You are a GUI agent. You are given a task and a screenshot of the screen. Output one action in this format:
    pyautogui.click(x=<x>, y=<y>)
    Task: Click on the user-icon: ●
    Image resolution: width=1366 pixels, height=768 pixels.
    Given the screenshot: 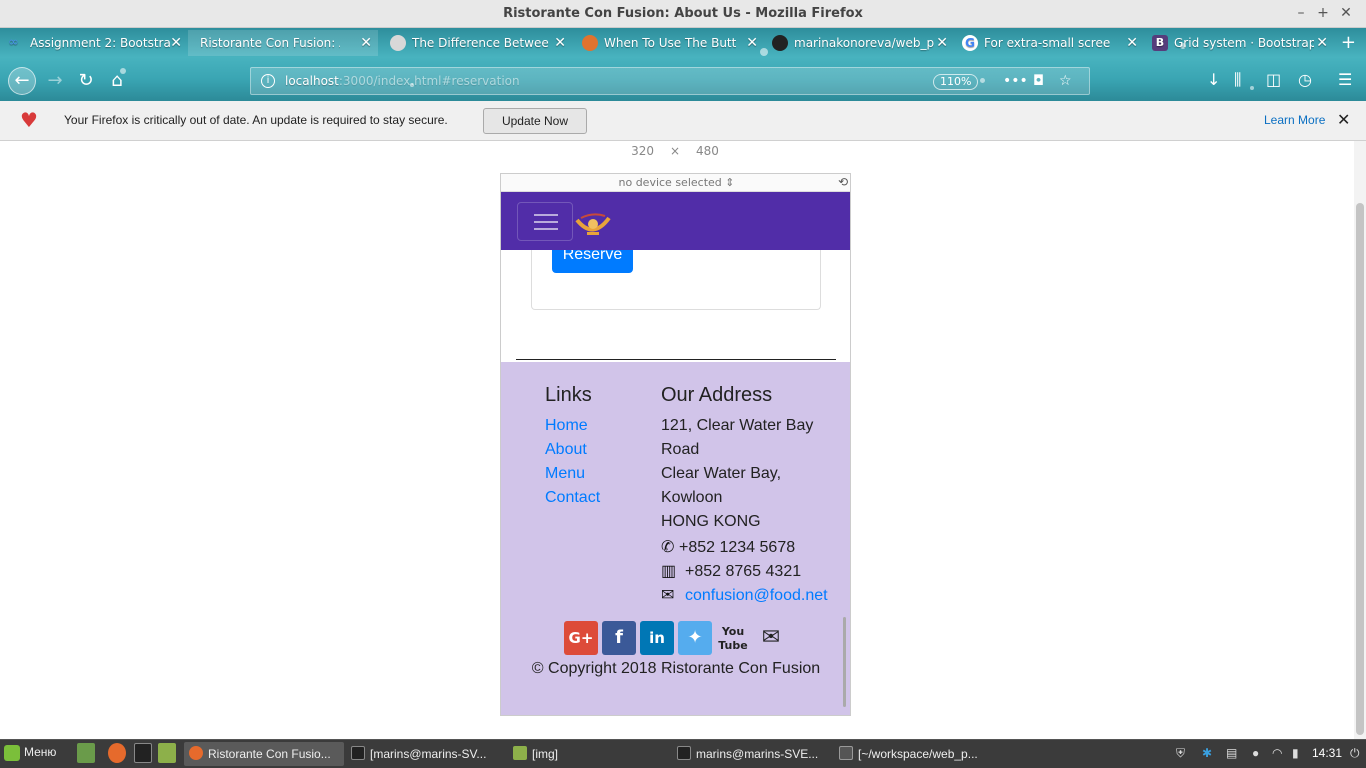 What is the action you would take?
    pyautogui.click(x=1255, y=753)
    